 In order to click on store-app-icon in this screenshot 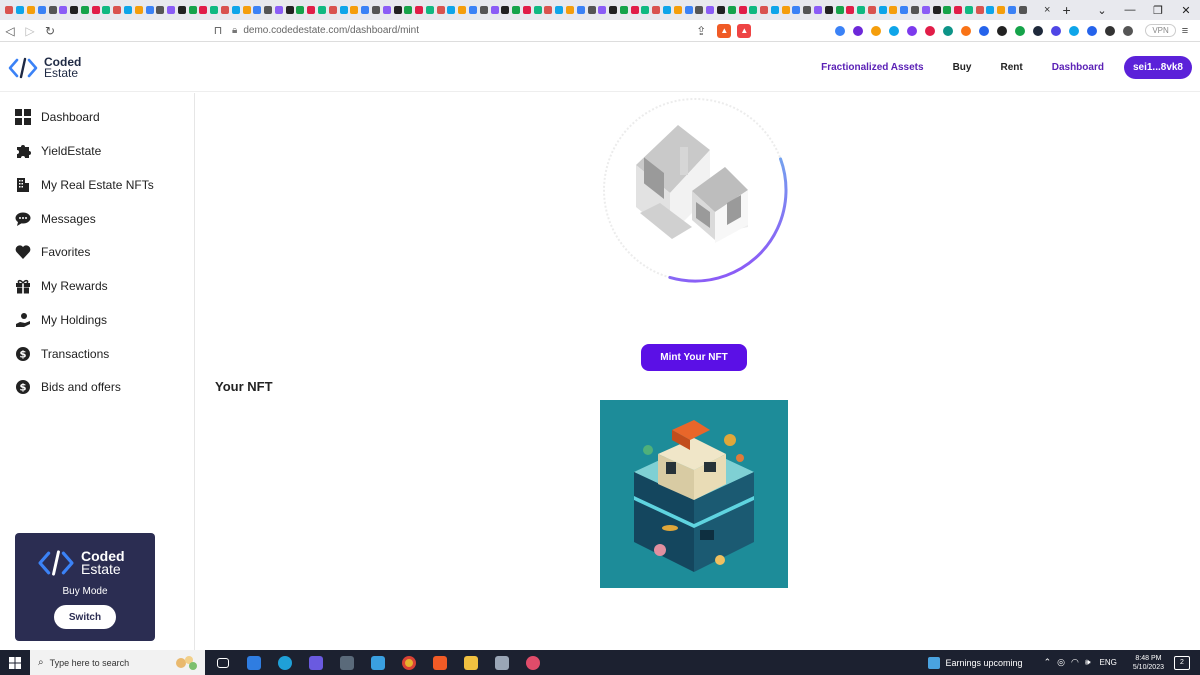, I will do `click(378, 662)`.